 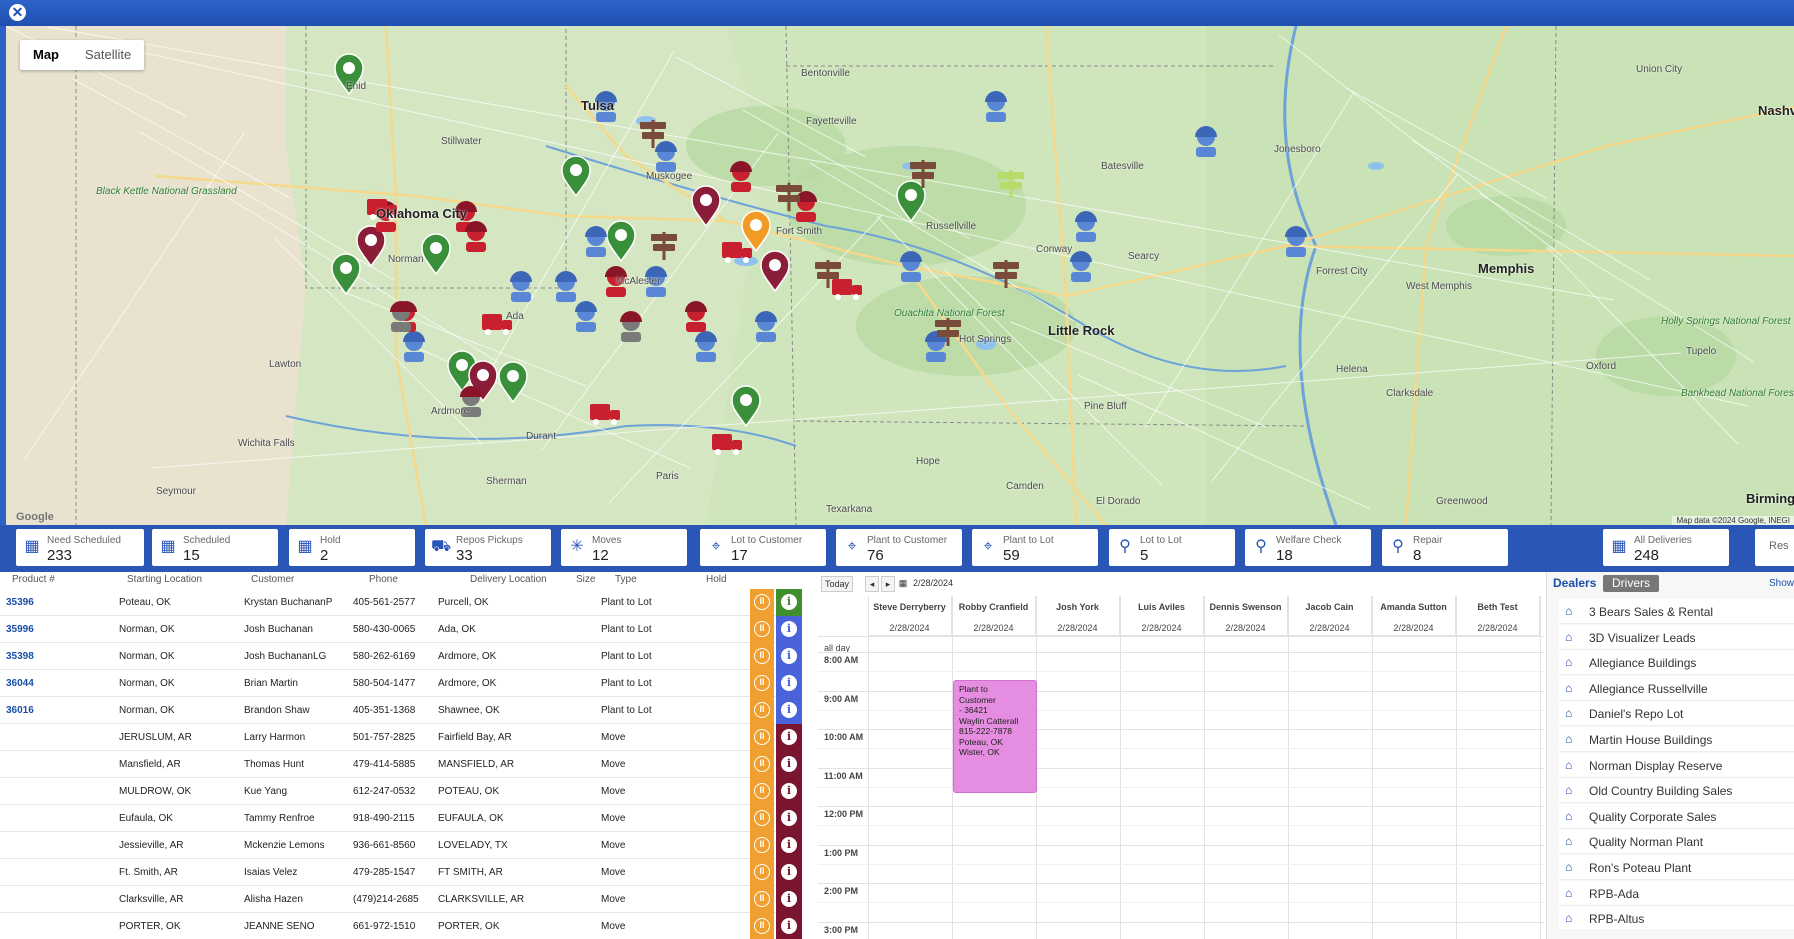 What do you see at coordinates (888, 584) in the screenshot?
I see `next-day-button: ▸` at bounding box center [888, 584].